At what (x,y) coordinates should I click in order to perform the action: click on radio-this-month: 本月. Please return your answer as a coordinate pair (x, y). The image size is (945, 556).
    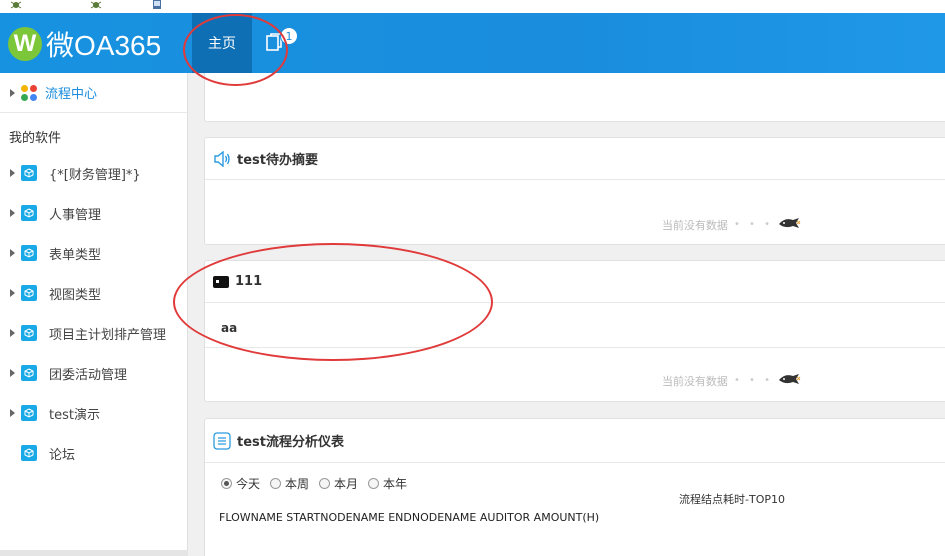
    Looking at the image, I should click on (338, 483).